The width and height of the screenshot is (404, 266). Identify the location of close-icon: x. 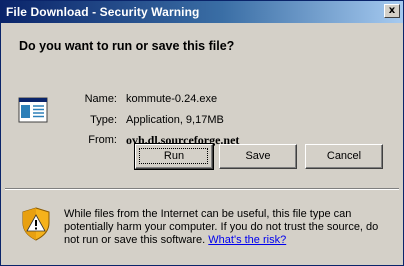
(392, 10).